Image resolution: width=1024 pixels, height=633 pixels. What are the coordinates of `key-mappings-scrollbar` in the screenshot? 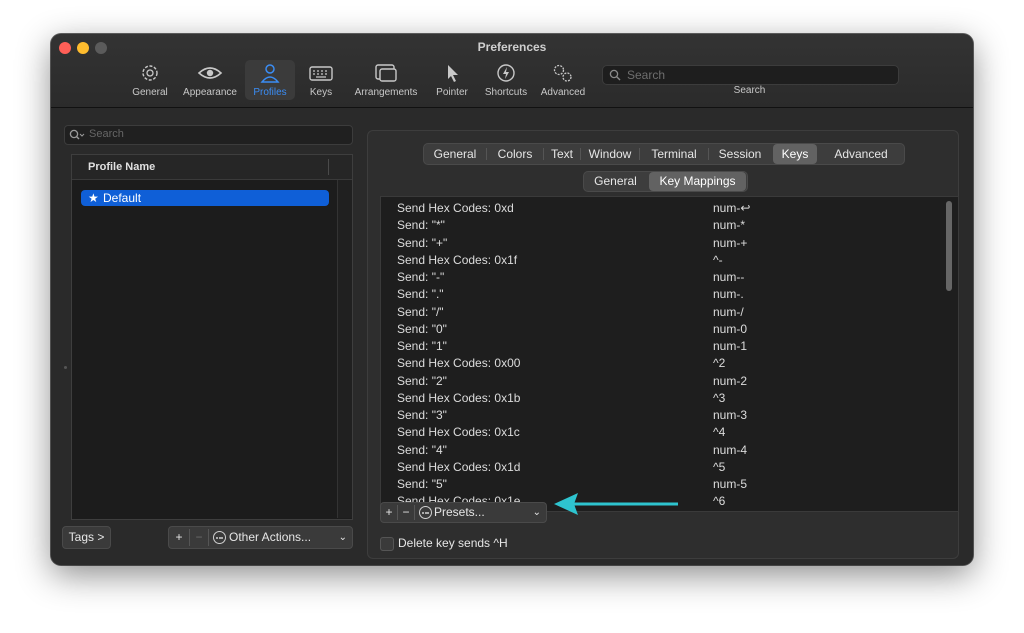 It's located at (949, 353).